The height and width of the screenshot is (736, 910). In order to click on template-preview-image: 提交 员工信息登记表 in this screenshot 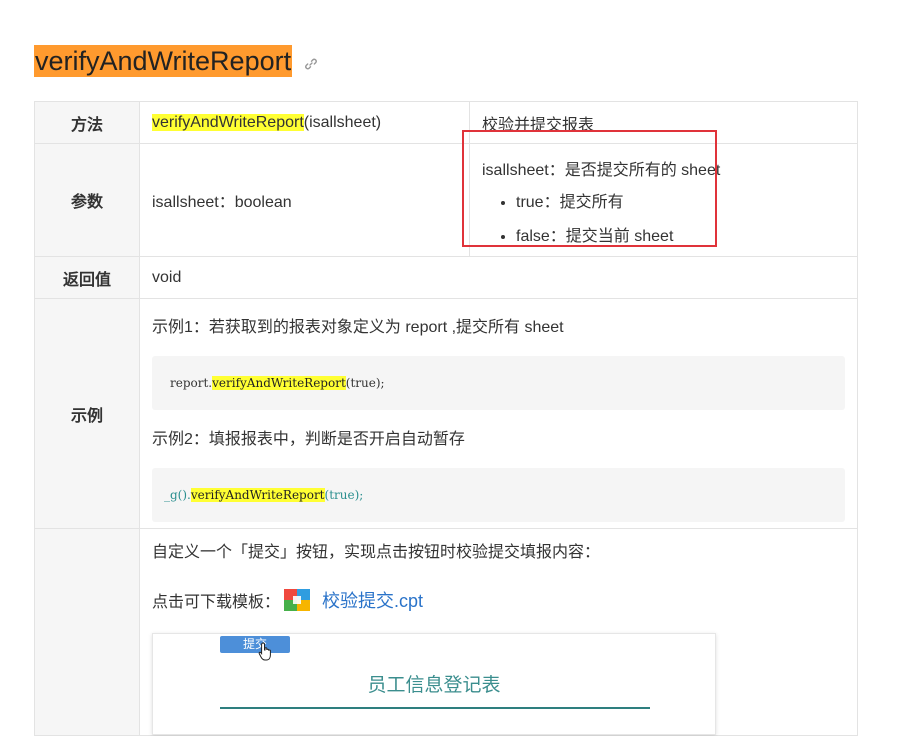, I will do `click(434, 684)`.